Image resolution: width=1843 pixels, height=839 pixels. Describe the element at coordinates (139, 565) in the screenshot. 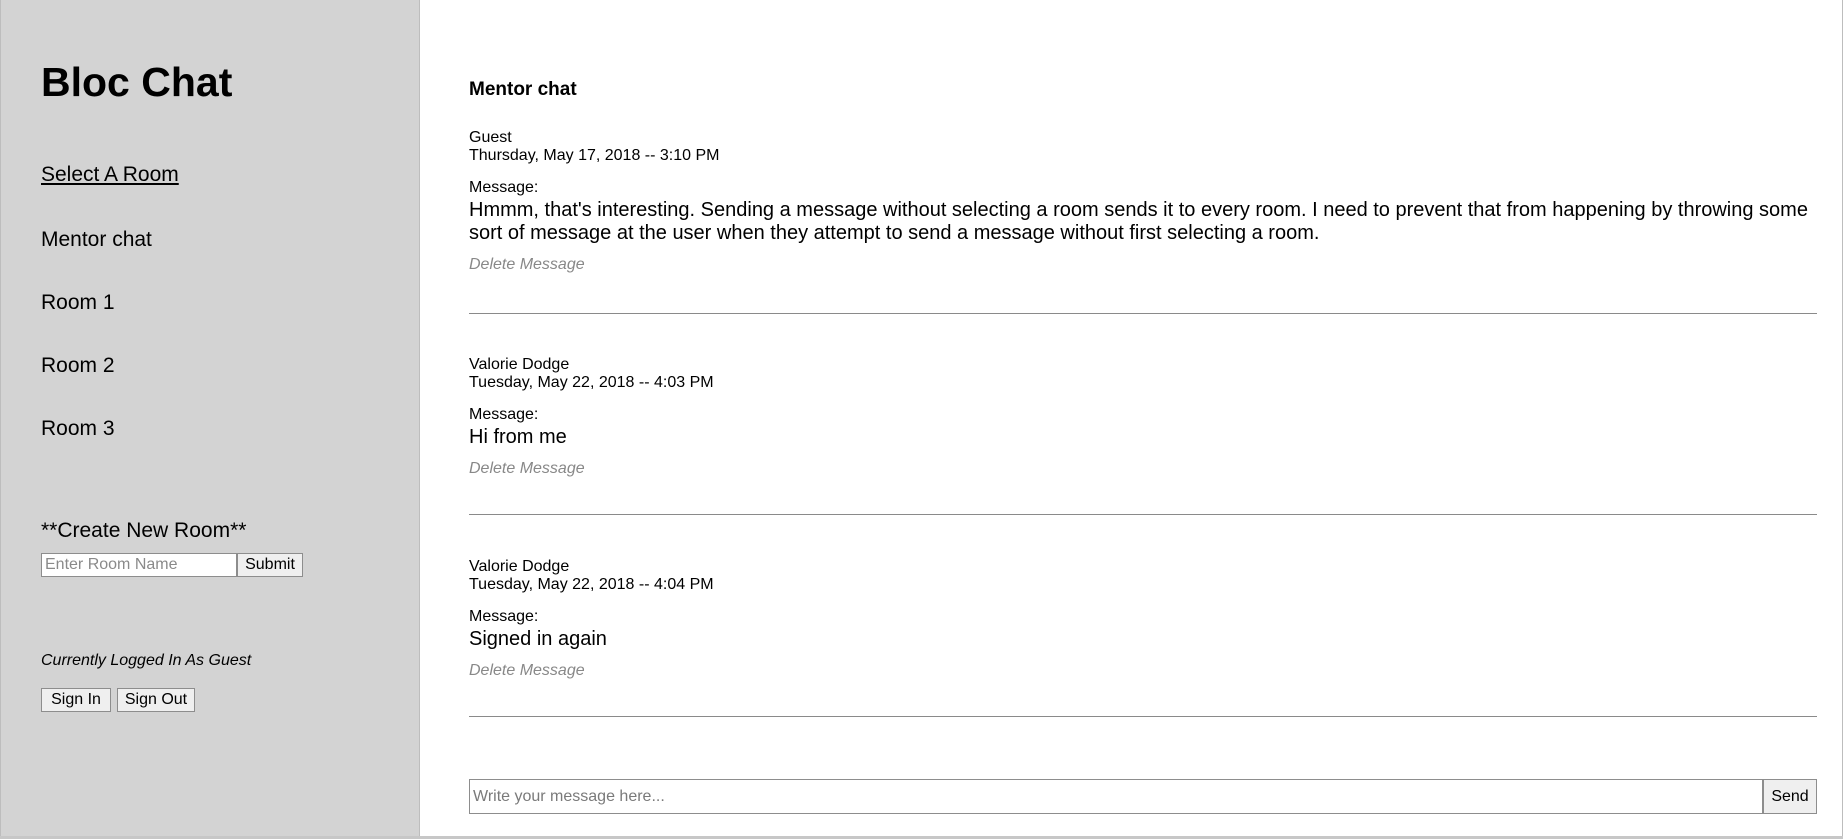

I see `room-name-input` at that location.